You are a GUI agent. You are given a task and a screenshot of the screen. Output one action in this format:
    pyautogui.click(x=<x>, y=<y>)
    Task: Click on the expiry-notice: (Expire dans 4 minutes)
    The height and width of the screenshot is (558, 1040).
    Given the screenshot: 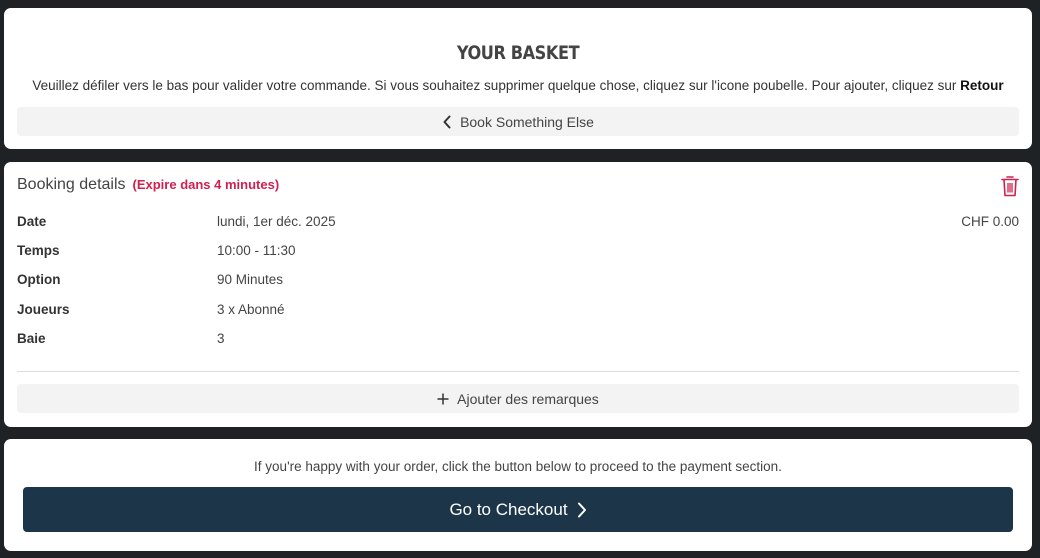 What is the action you would take?
    pyautogui.click(x=206, y=184)
    